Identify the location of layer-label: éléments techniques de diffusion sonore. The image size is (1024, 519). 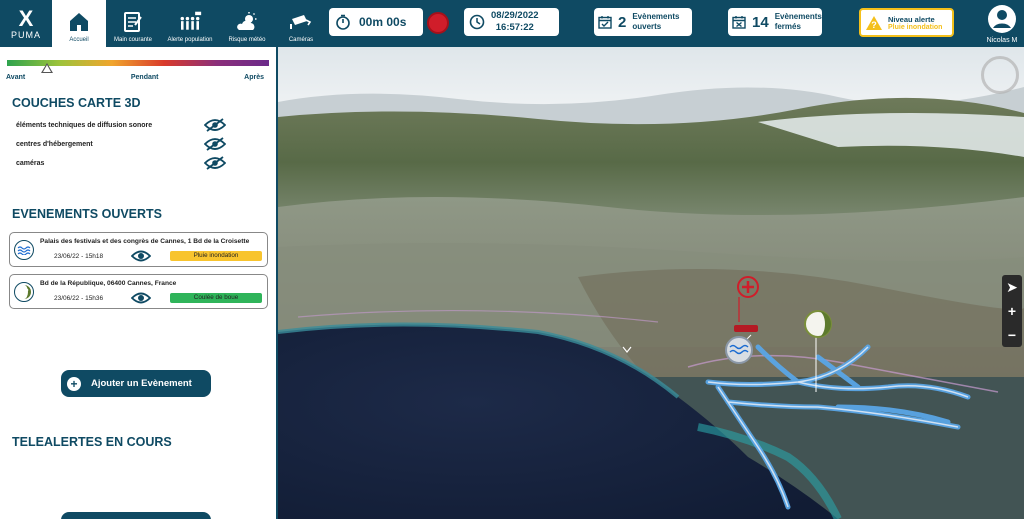
(84, 125).